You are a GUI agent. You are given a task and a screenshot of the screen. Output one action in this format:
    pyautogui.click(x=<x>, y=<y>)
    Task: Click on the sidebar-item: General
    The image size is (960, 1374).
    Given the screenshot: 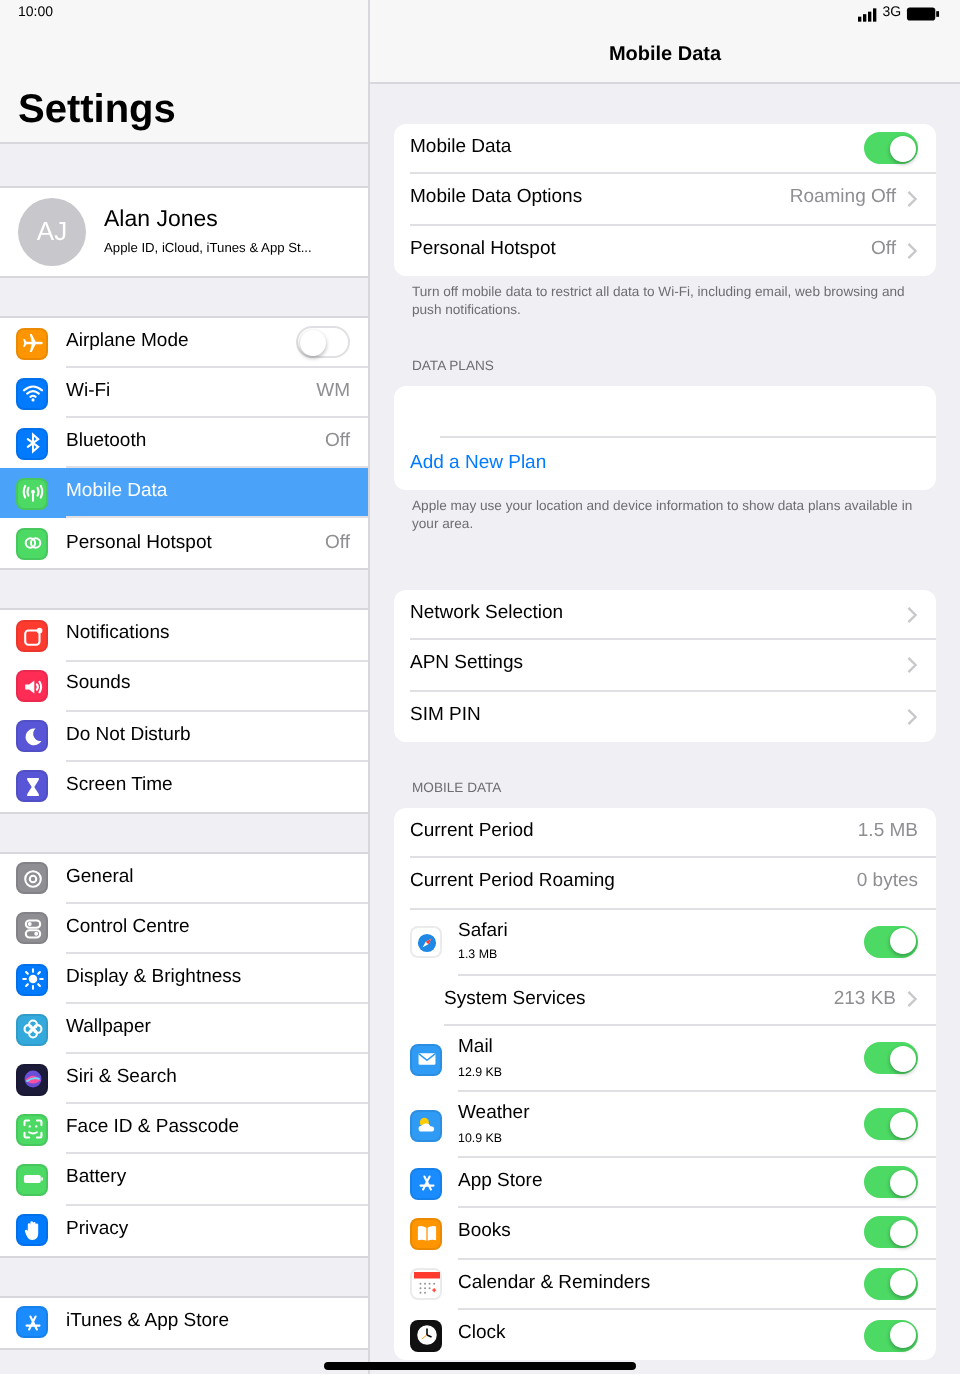 What is the action you would take?
    pyautogui.click(x=184, y=878)
    